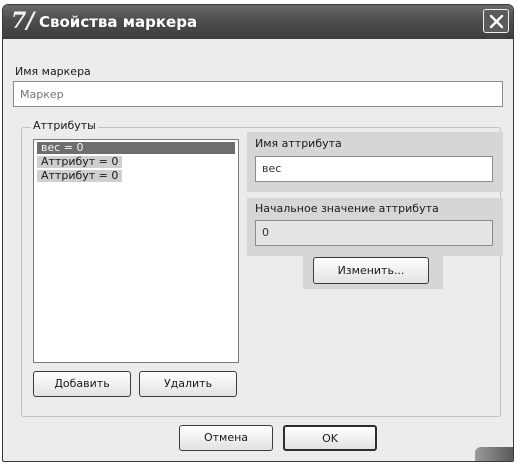  I want to click on close-button, so click(496, 21).